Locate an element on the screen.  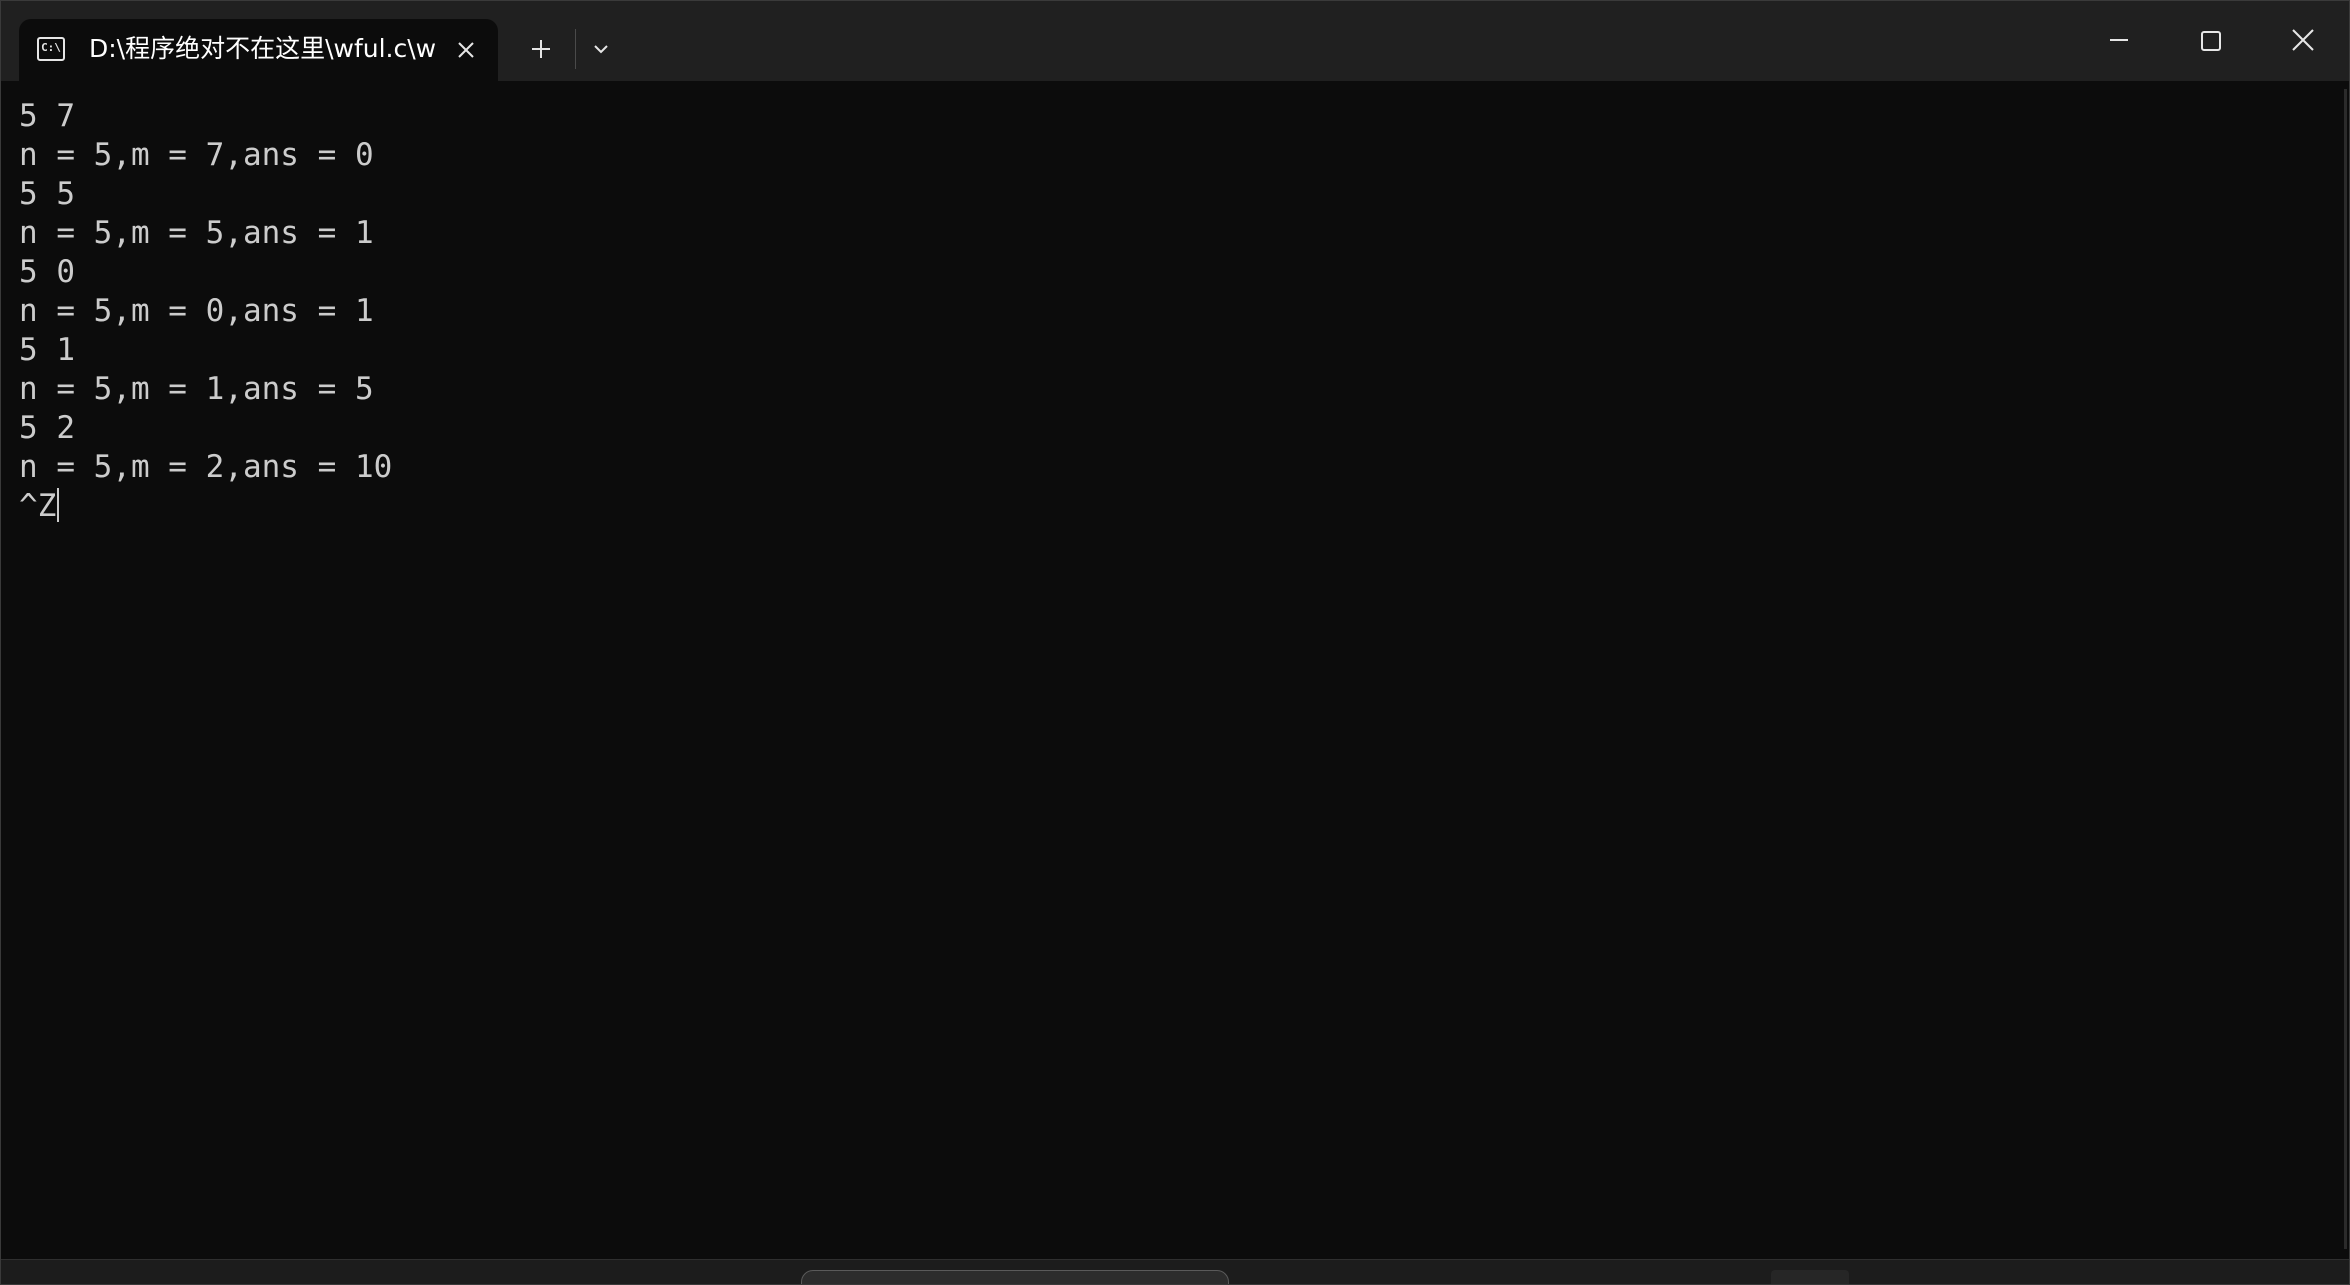
maximize-icon is located at coordinates (2211, 41).